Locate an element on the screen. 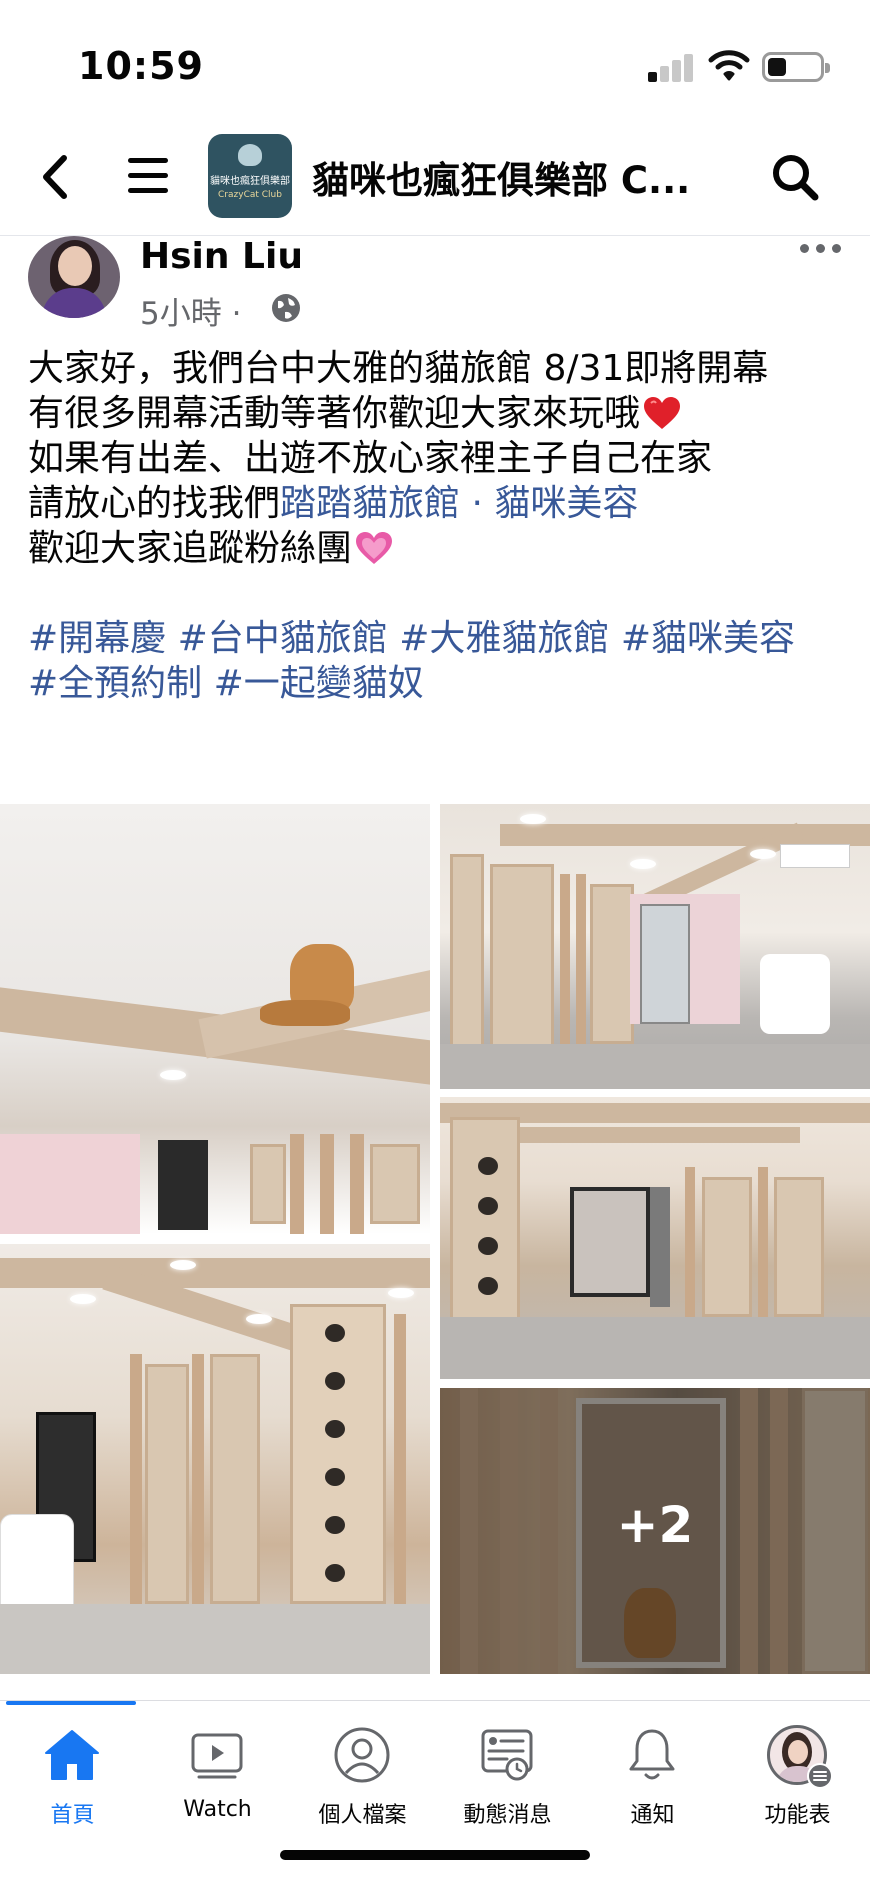 The image size is (870, 1884). search-icon is located at coordinates (795, 177).